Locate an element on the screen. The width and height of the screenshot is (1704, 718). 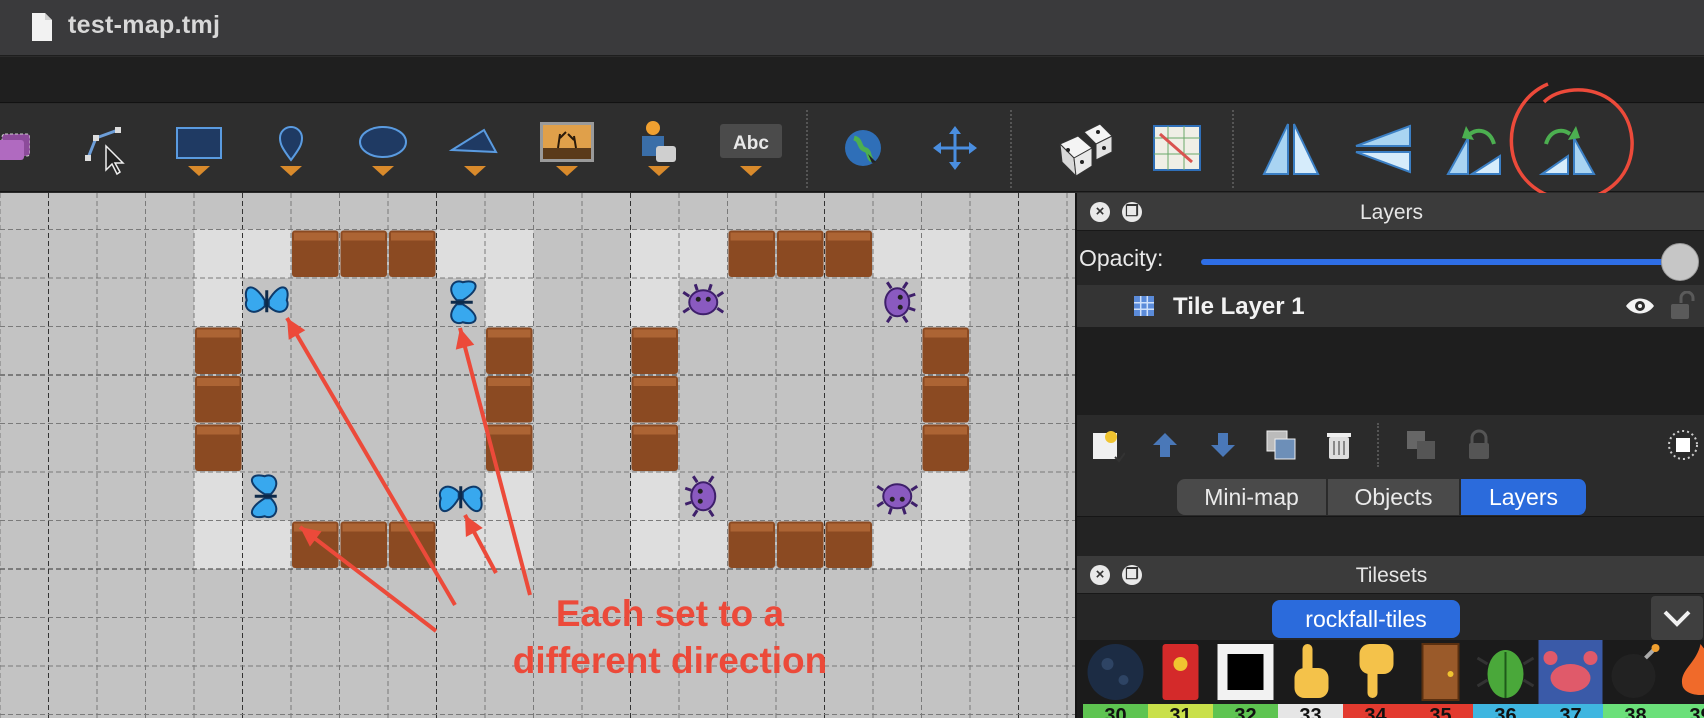
raise-layer-icon is located at coordinates (1165, 445).